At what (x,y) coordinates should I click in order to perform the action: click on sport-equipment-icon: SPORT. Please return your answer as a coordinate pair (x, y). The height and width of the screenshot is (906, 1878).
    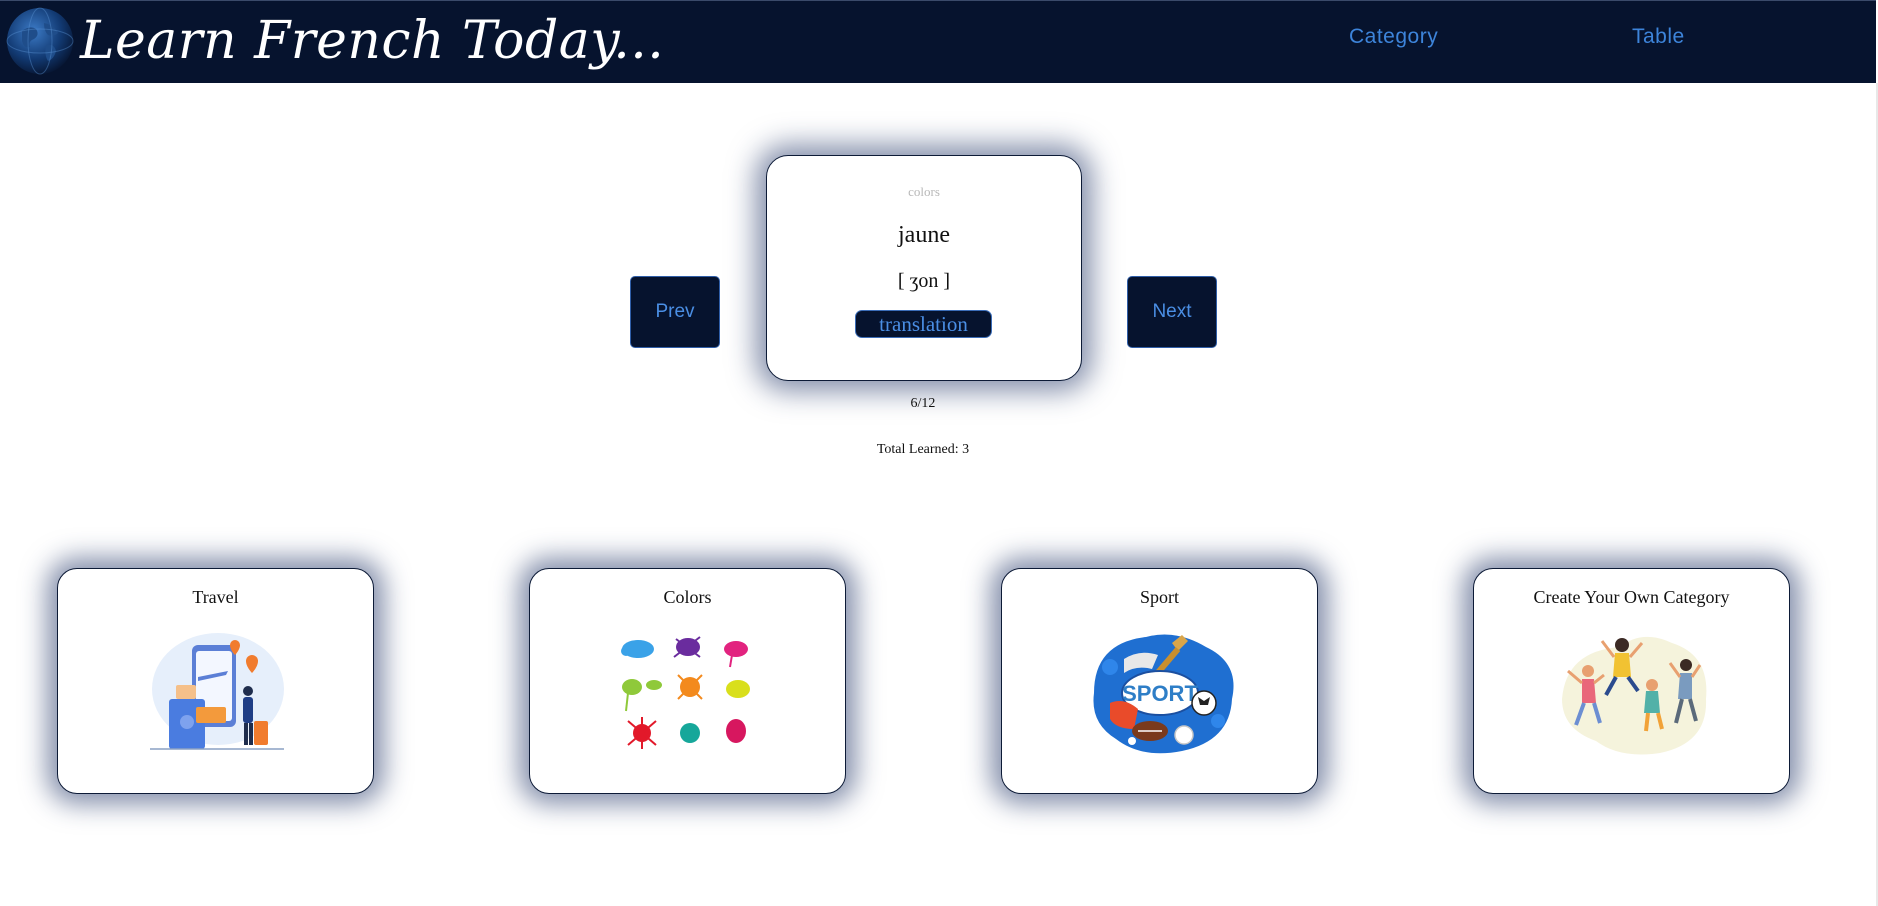
    Looking at the image, I should click on (1163, 694).